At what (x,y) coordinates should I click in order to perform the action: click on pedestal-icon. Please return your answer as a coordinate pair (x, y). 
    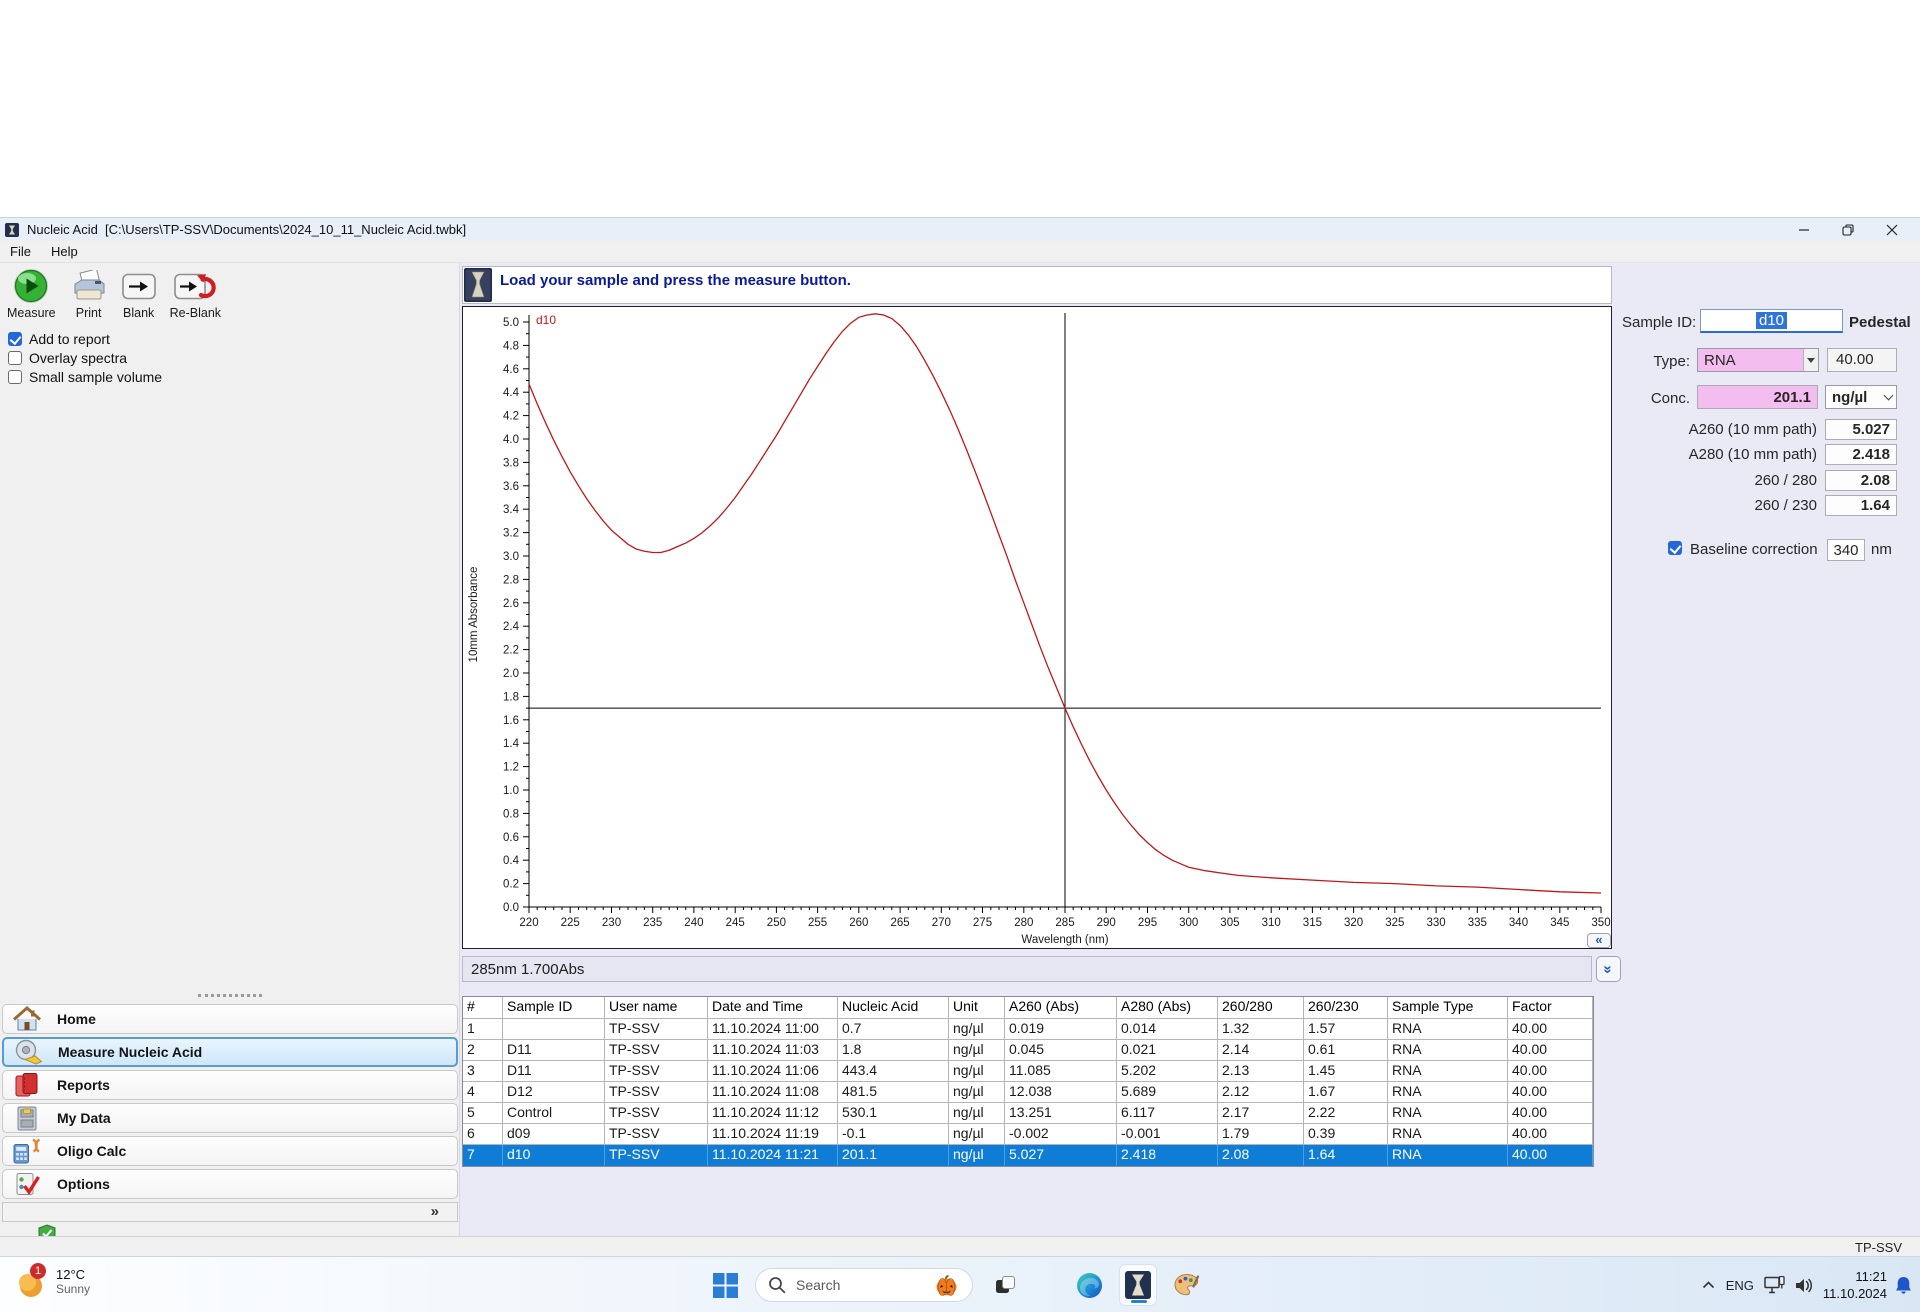
    Looking at the image, I should click on (1138, 1285).